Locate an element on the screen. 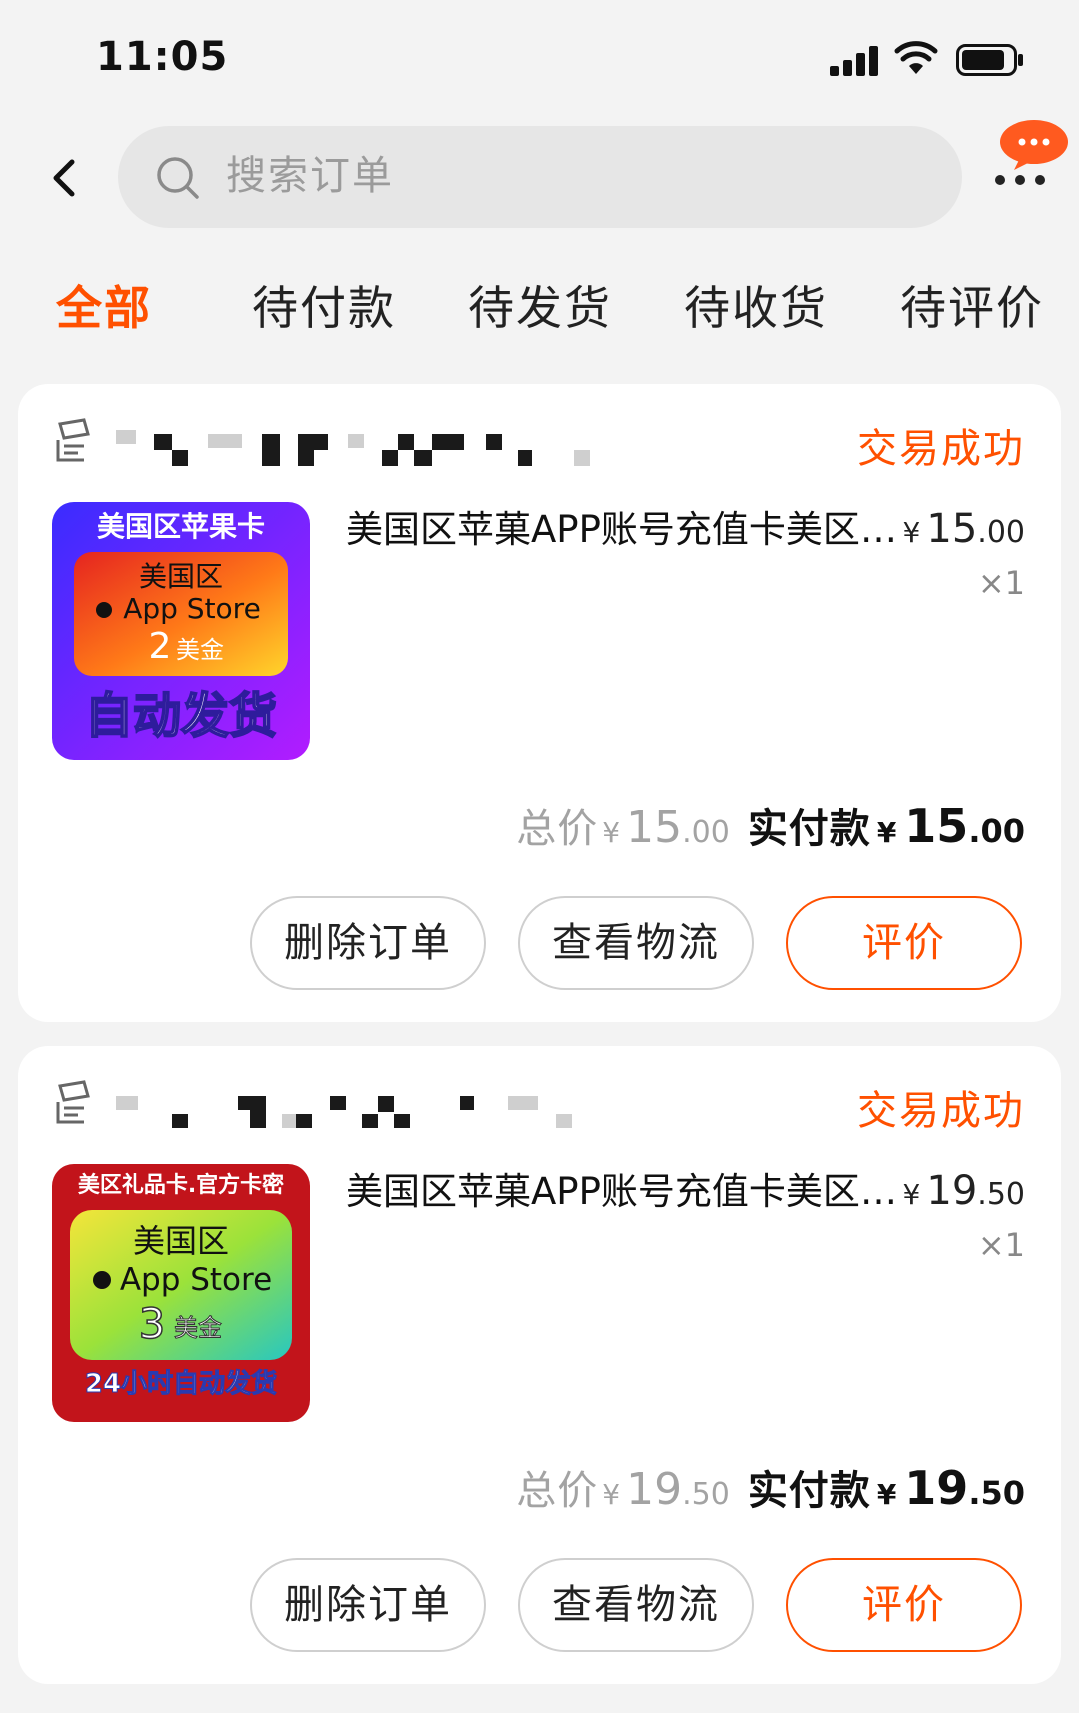 The image size is (1079, 1713). product-image: 美区礼品卡.官方卡密 美国区 App Store 3 美金 24小时自动发货 is located at coordinates (181, 1293).